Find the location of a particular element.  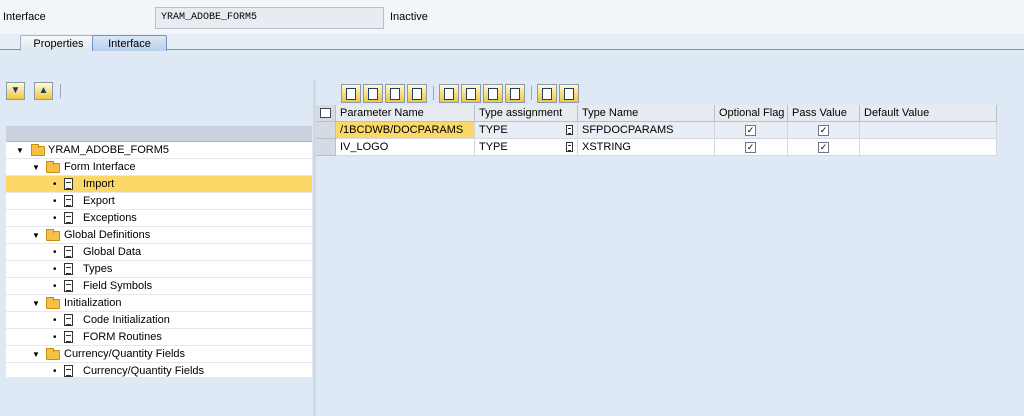

duplicate-row-button is located at coordinates (515, 93).